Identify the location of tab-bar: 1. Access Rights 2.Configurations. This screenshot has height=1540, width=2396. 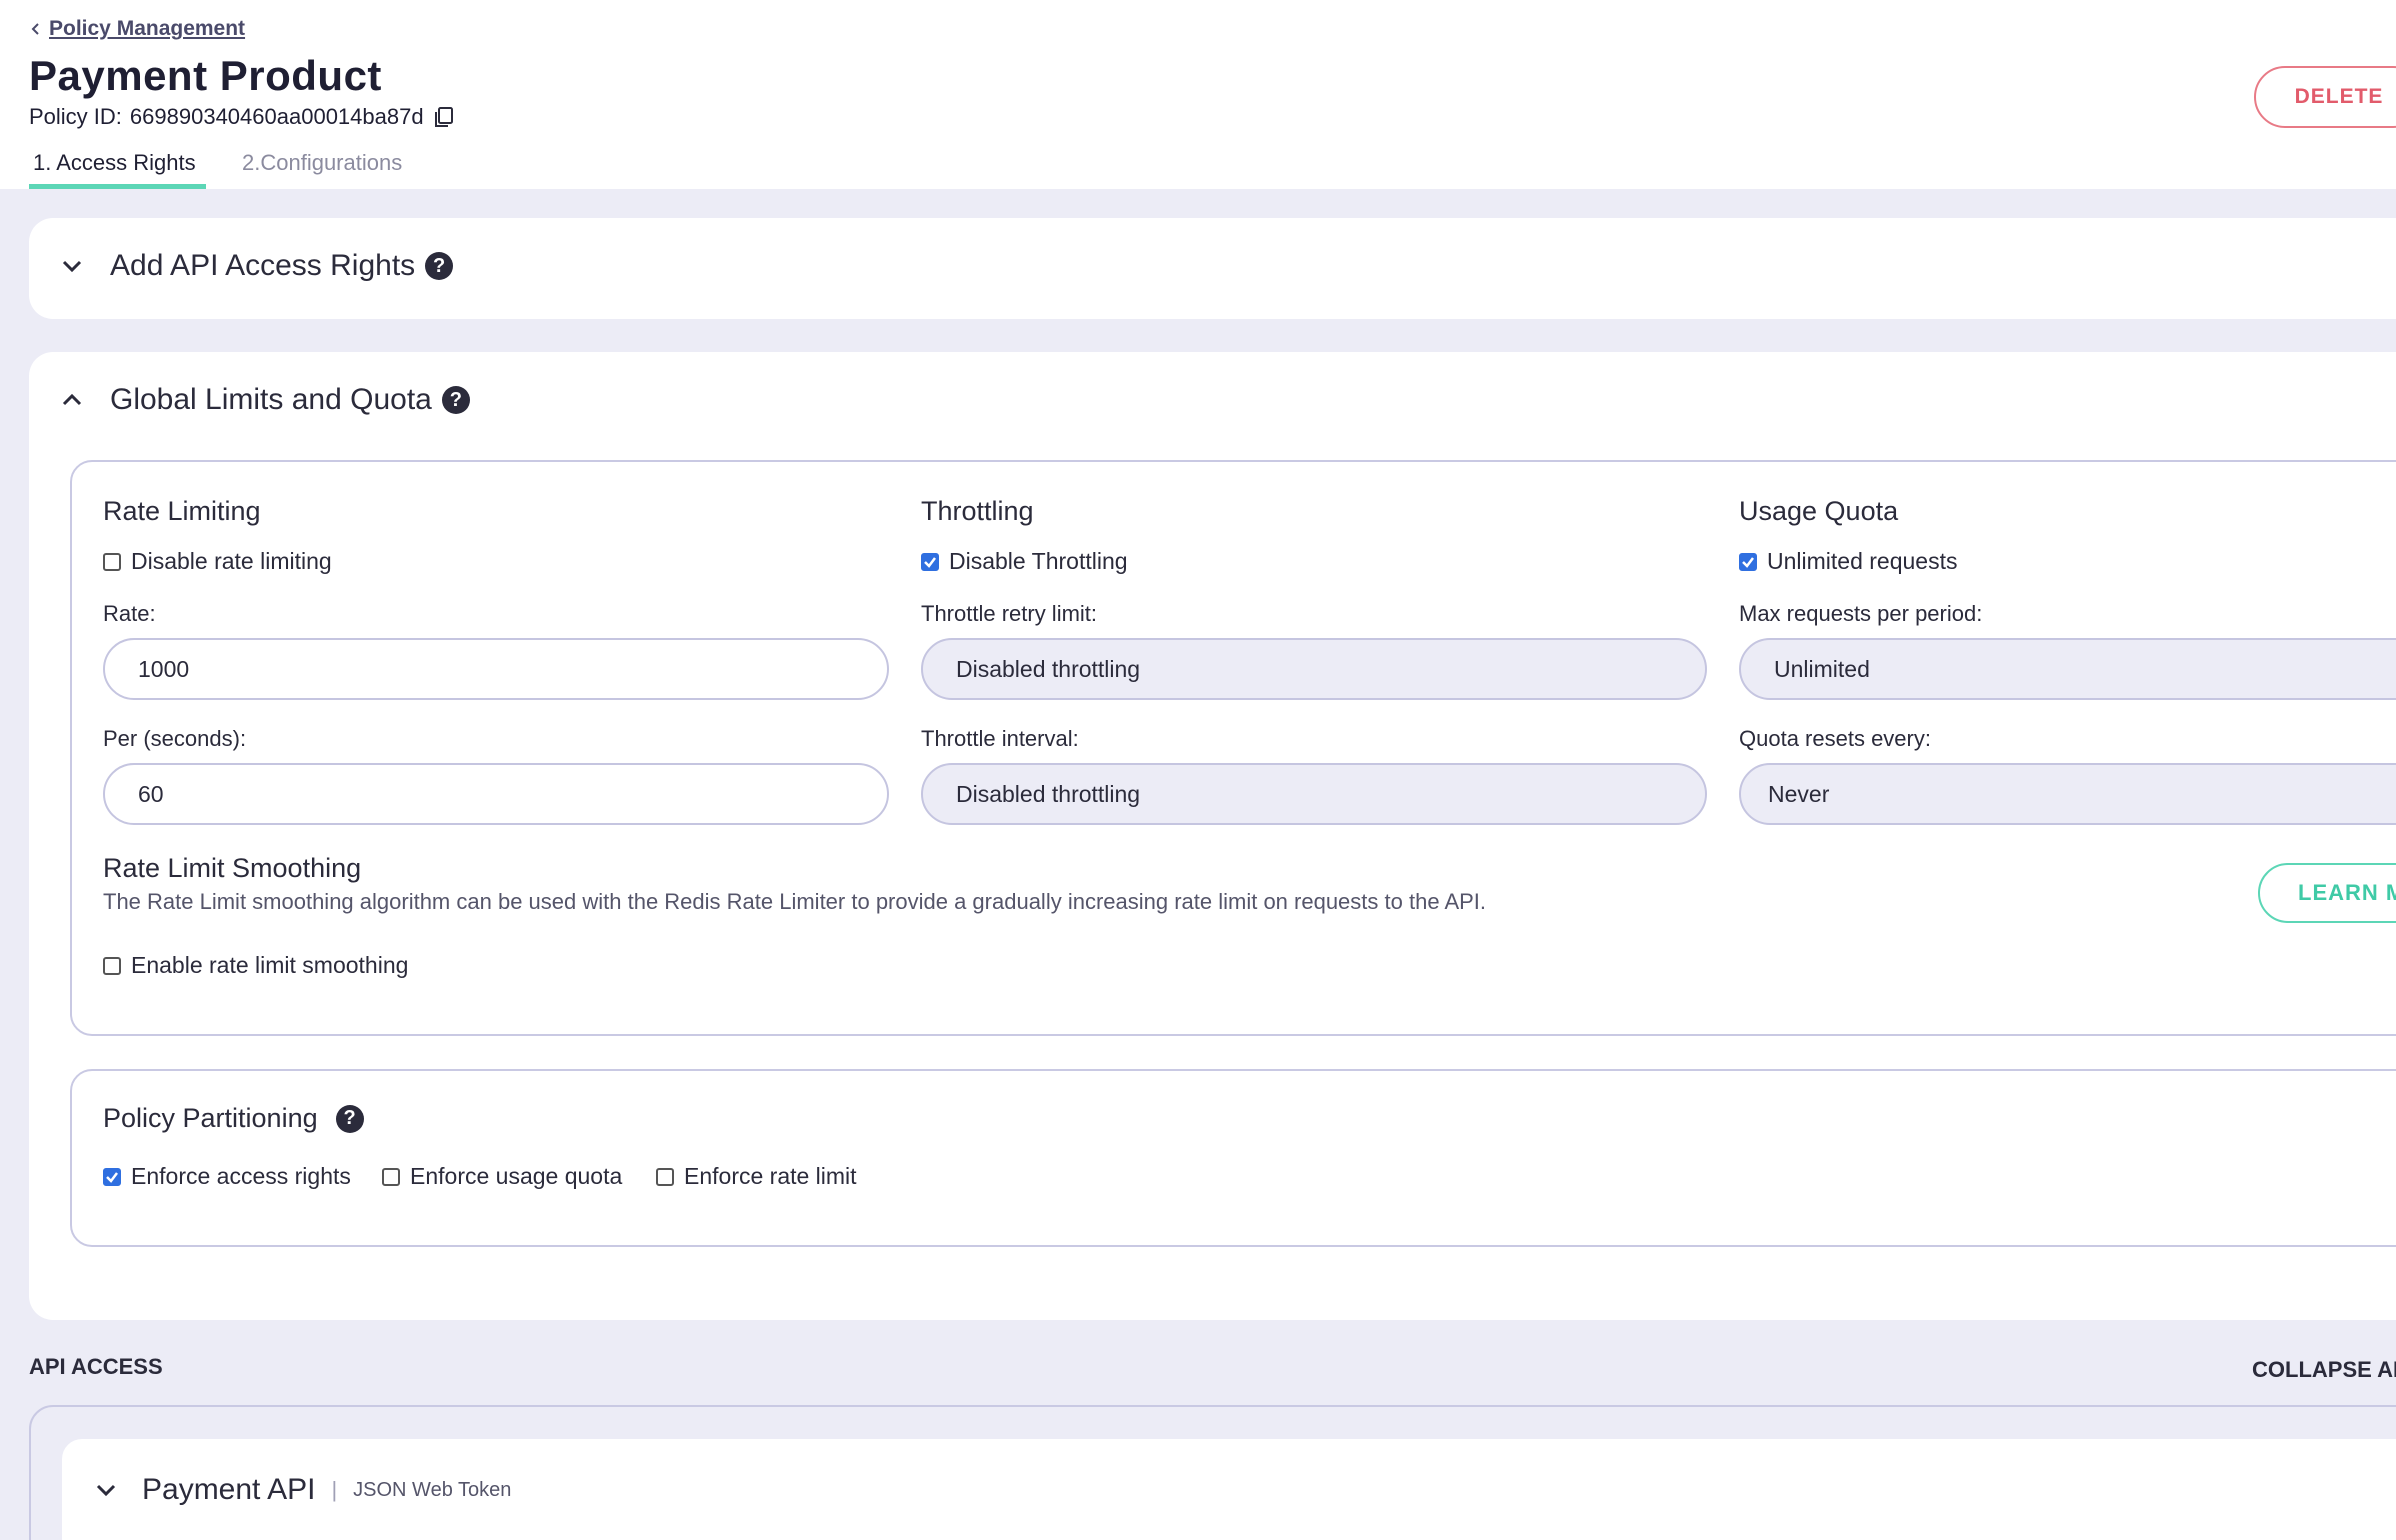
(217, 167).